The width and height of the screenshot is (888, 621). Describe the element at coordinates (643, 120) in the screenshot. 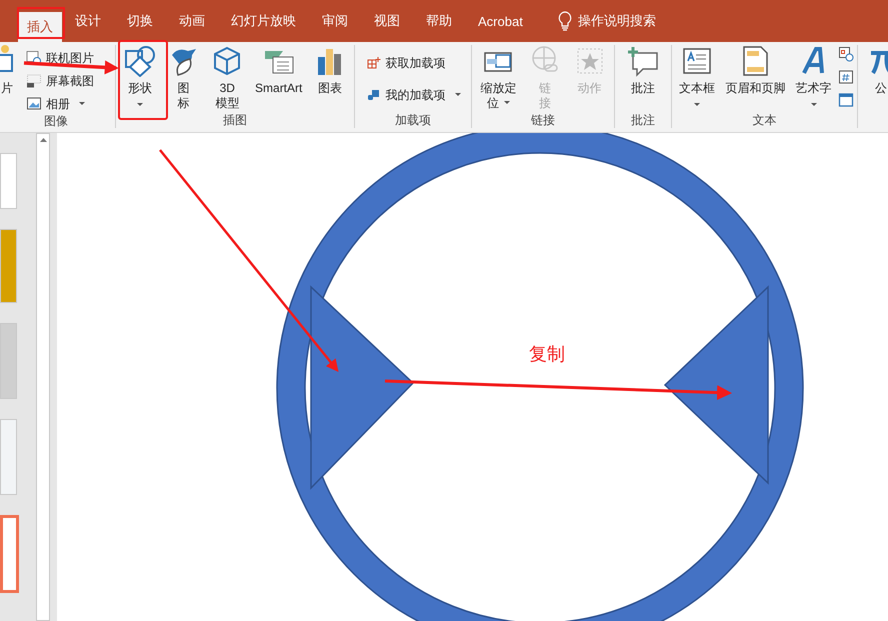

I see `group-label: 批注` at that location.